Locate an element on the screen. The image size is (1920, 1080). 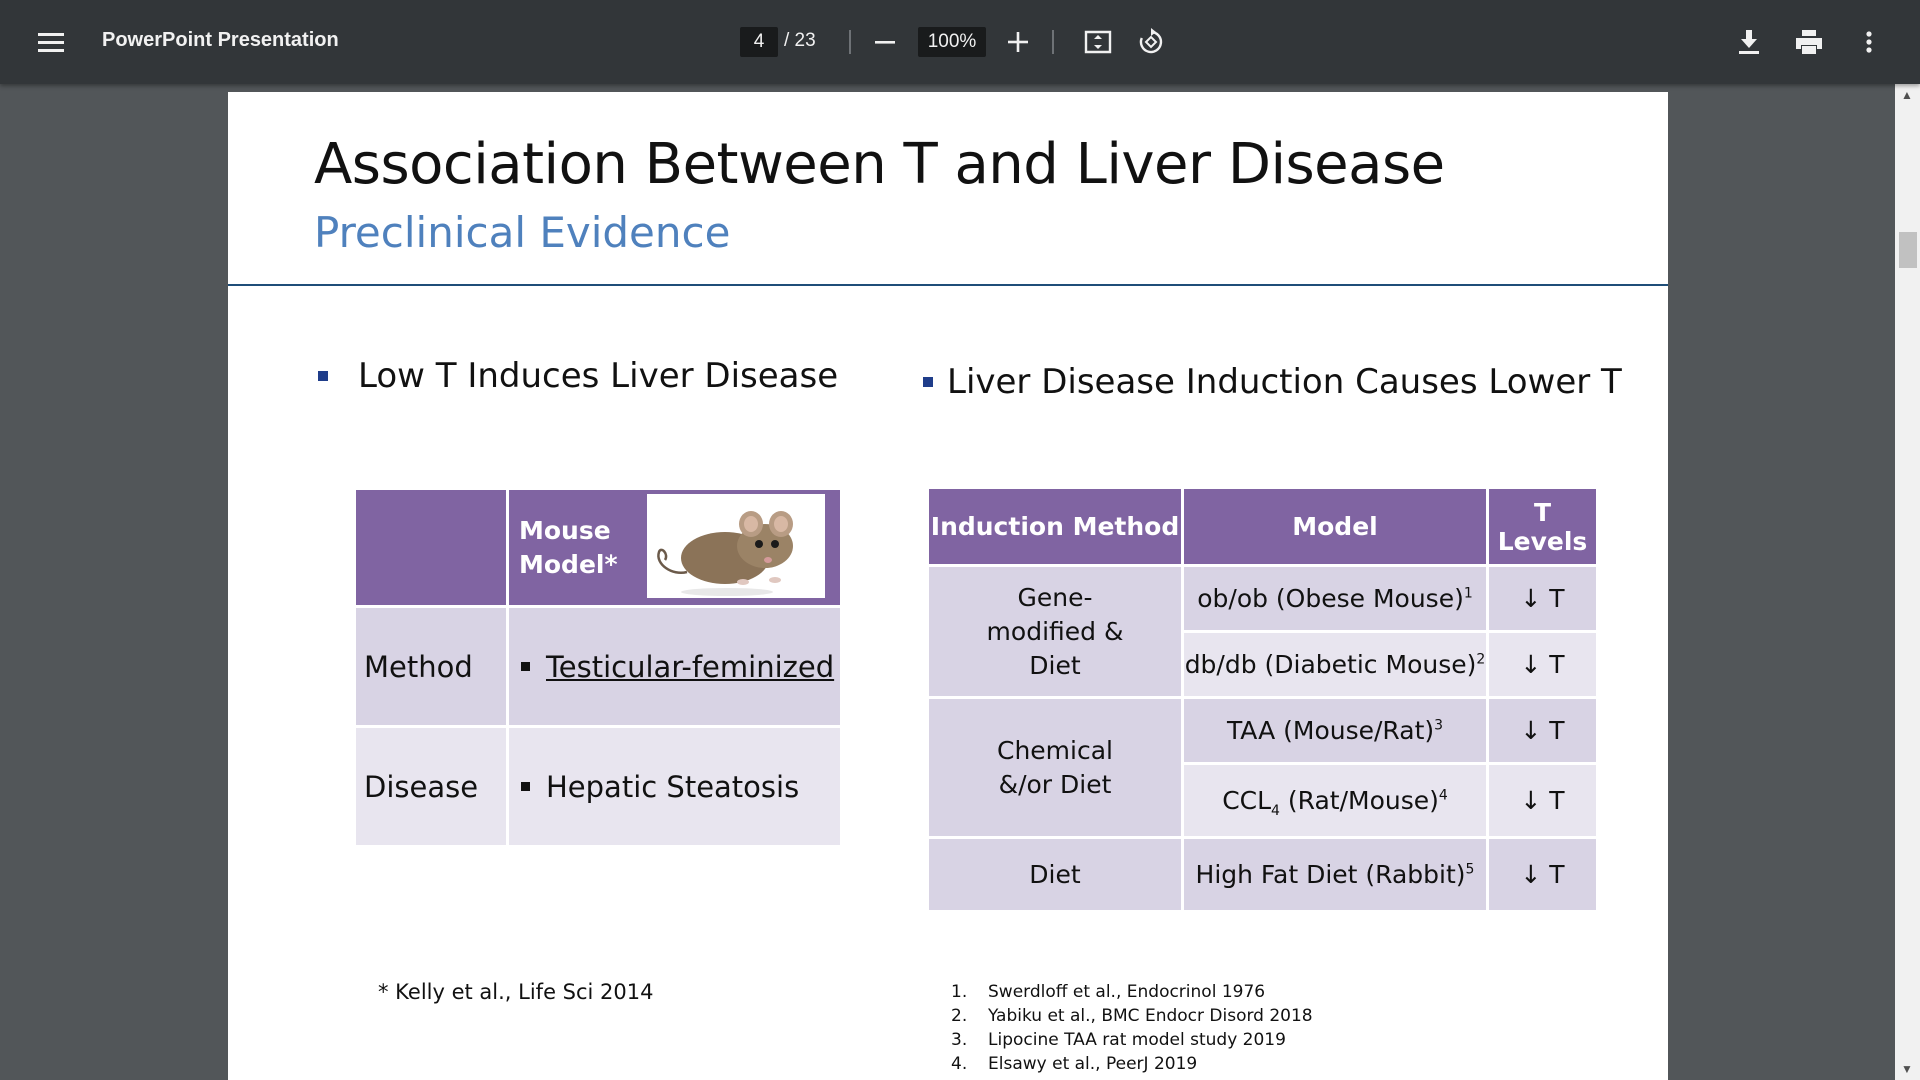
right-heading-text: Liver Disease Induction Causes Lower T is located at coordinates (1284, 382).